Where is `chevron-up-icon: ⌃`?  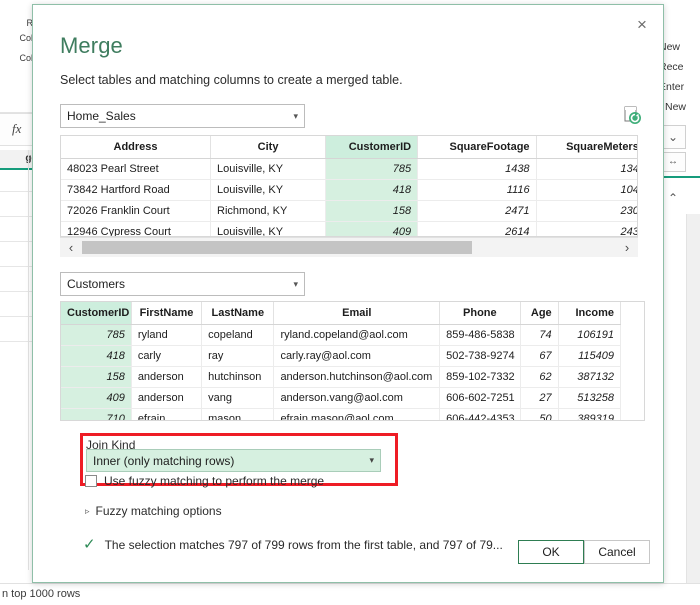
chevron-up-icon: ⌃ is located at coordinates (673, 198).